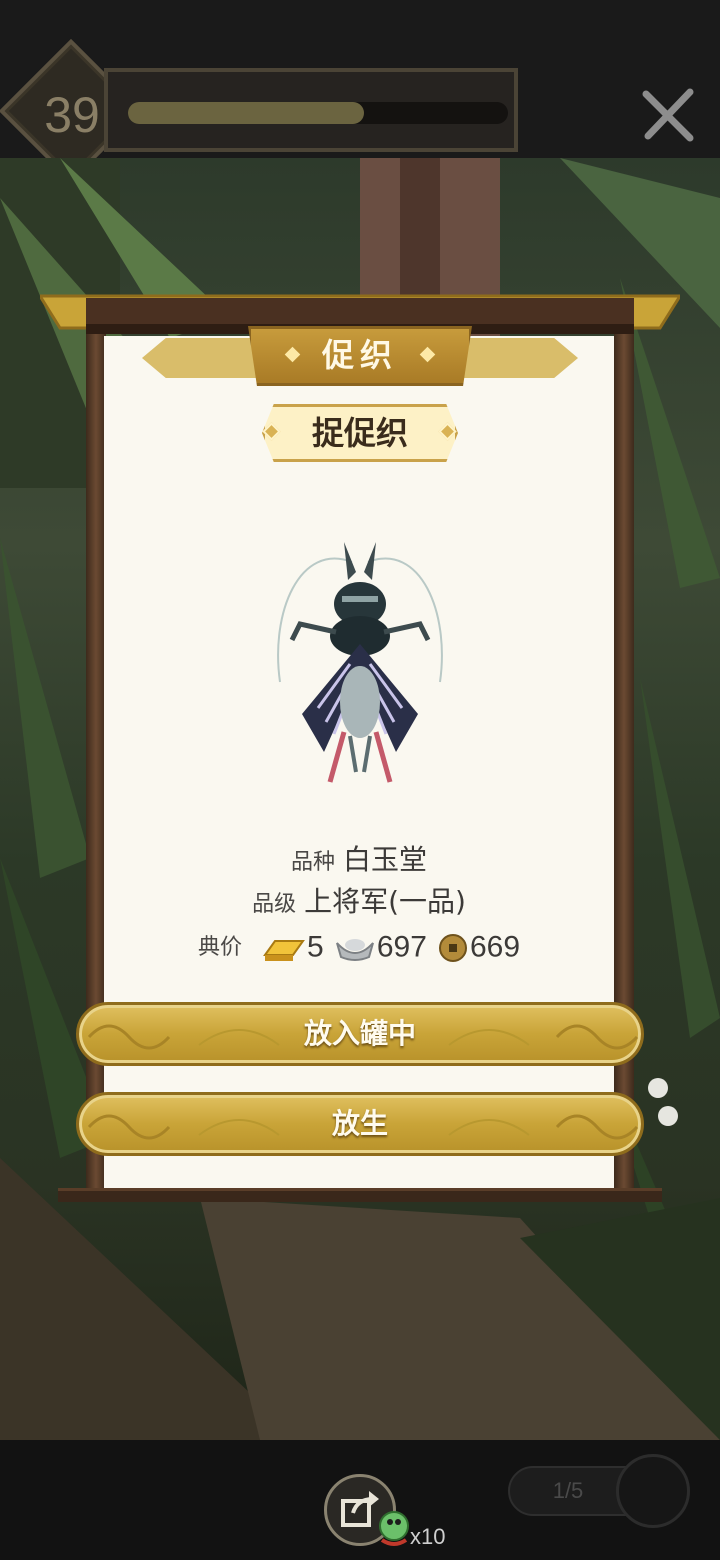 This screenshot has width=720, height=1560. What do you see at coordinates (401, 947) in the screenshot?
I see `silver-amount: 697` at bounding box center [401, 947].